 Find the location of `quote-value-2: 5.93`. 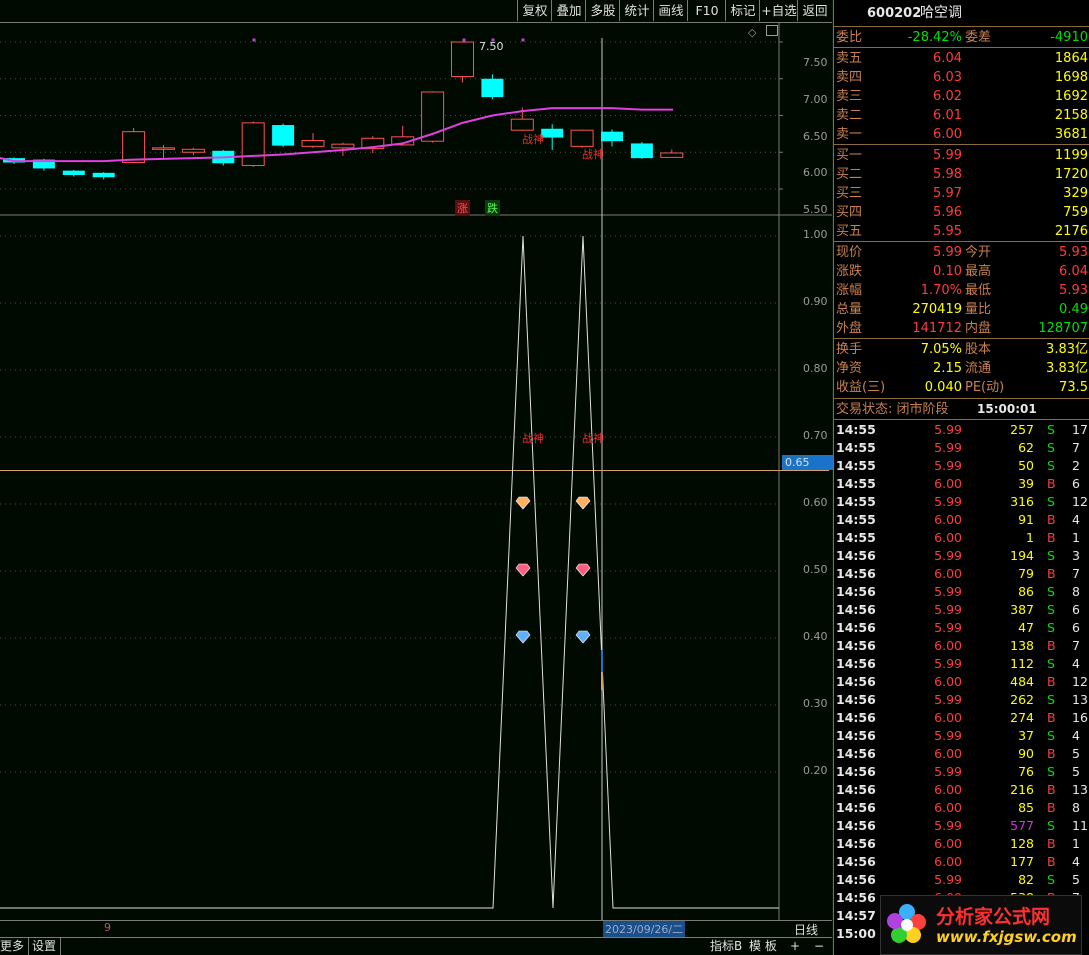

quote-value-2: 5.93 is located at coordinates (1073, 252).